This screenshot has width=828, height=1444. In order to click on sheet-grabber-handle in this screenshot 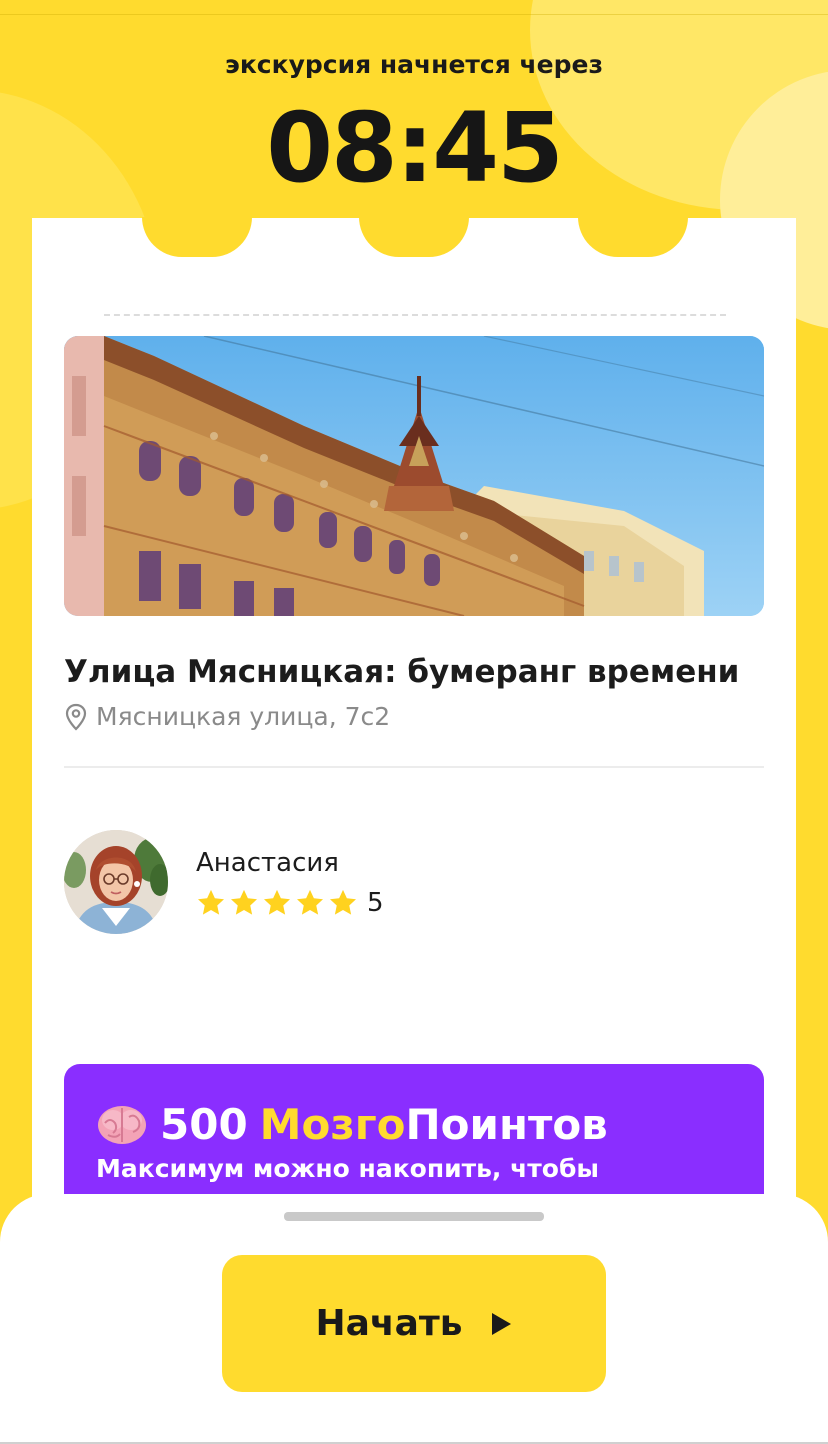, I will do `click(414, 1216)`.